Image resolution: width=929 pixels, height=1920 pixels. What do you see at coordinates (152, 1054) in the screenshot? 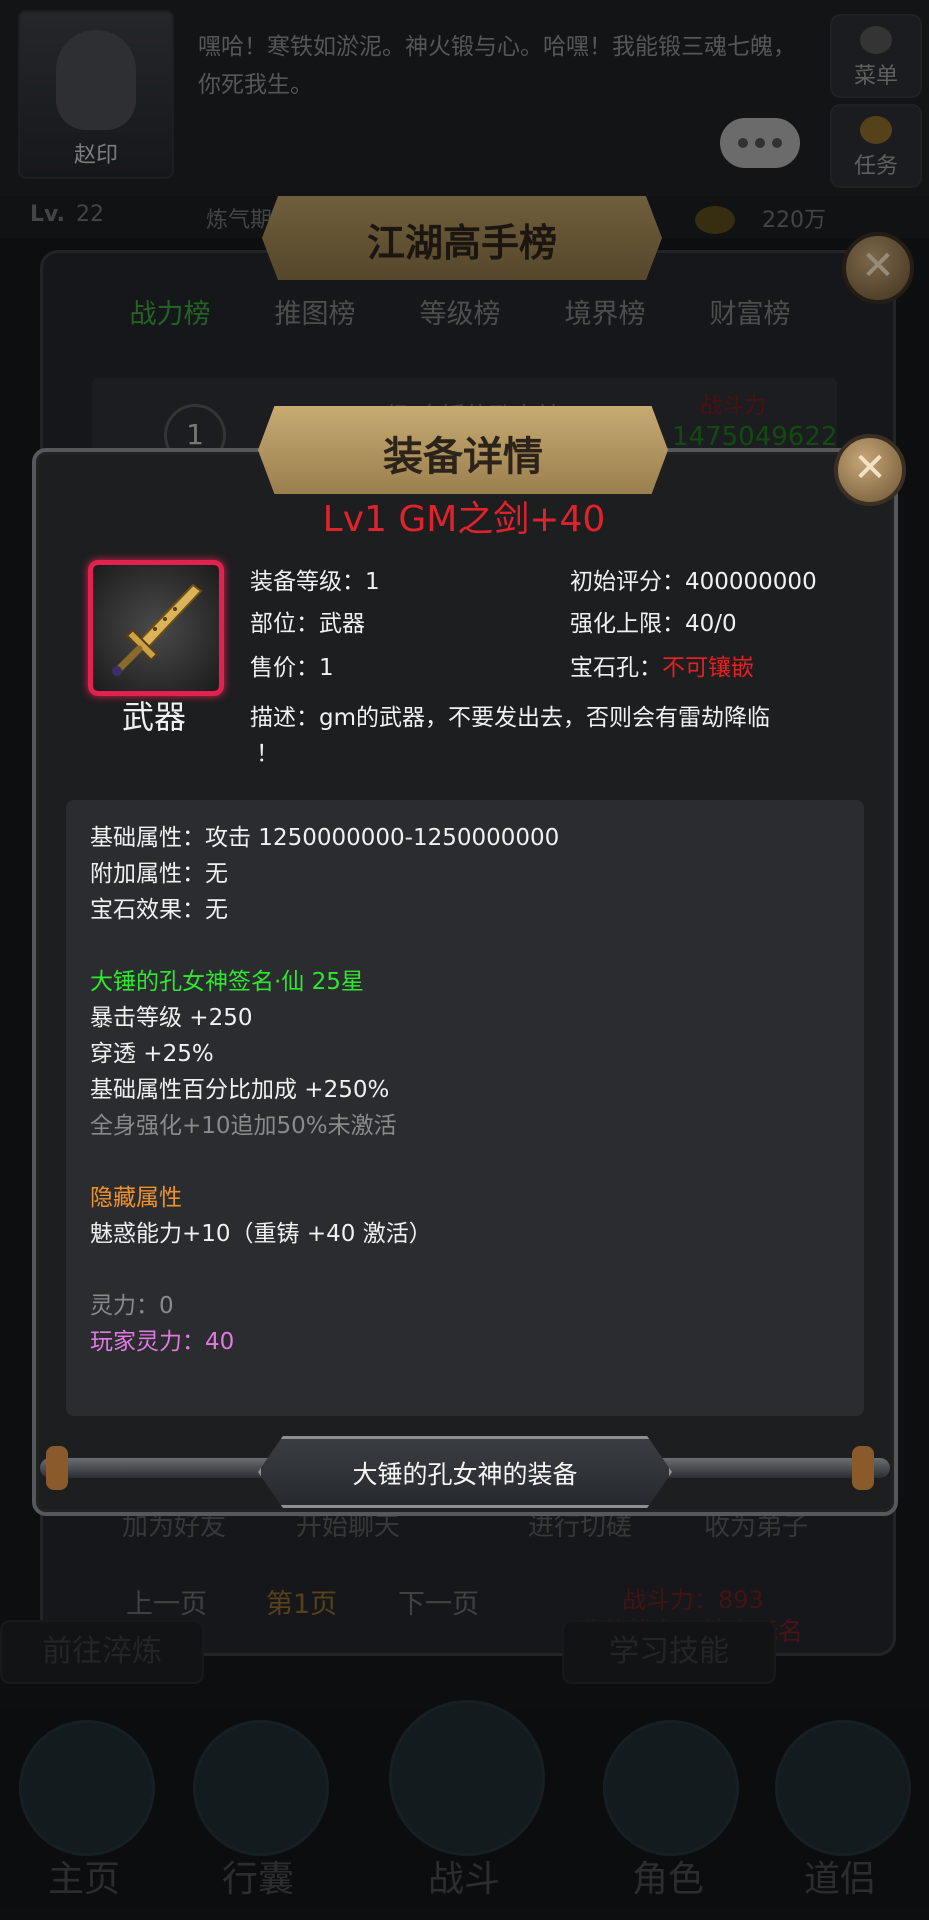
I see `set-line-penetration: 穿透 +25%` at bounding box center [152, 1054].